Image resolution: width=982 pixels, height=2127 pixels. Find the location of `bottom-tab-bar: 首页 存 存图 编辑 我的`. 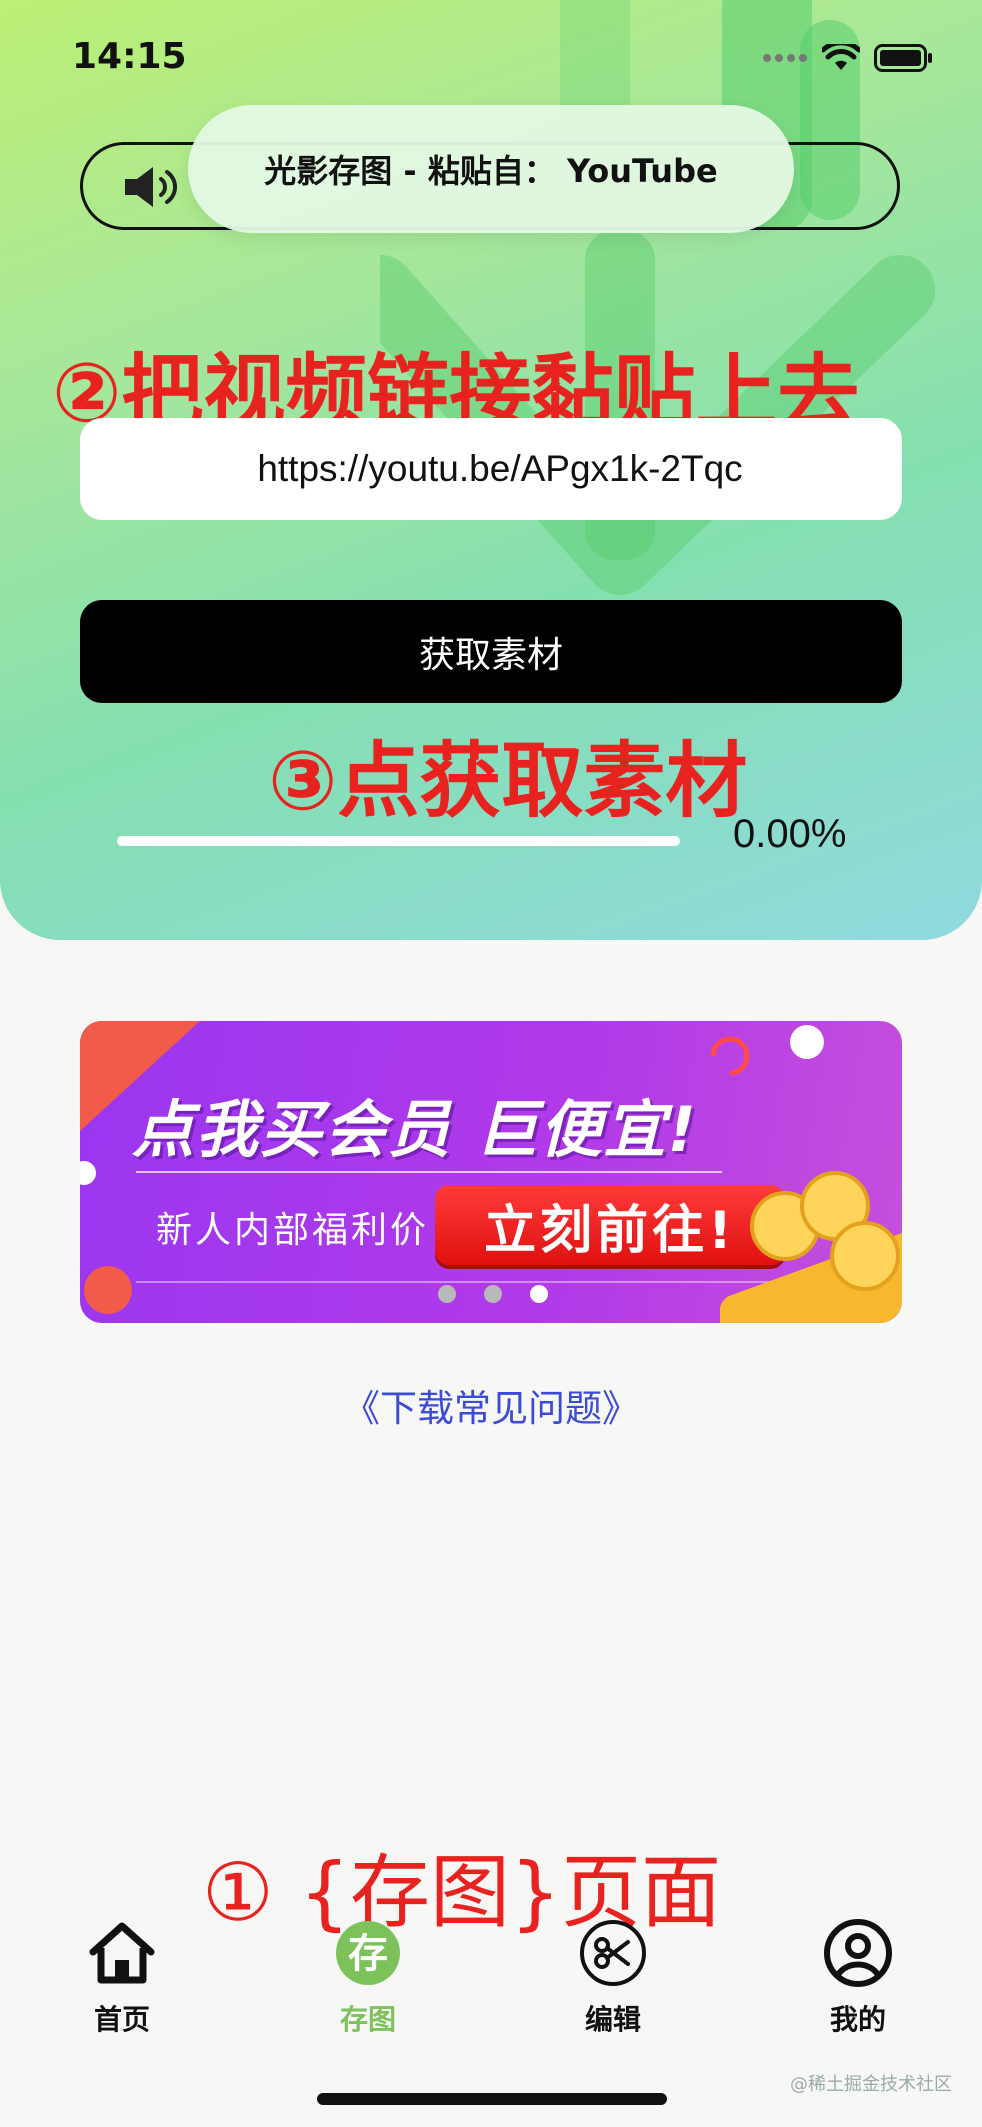

bottom-tab-bar: 首页 存 存图 编辑 我的 is located at coordinates (491, 1983).